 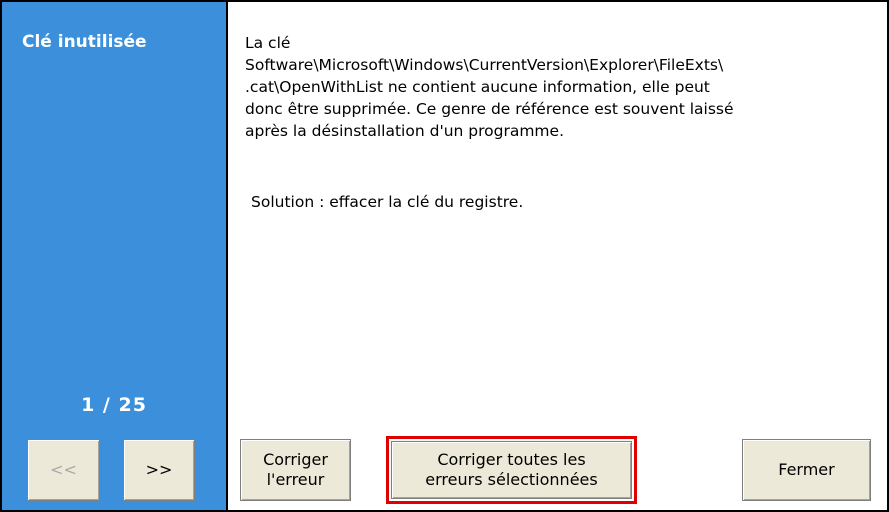 I want to click on fix-error-label-line1: Corriger, so click(x=295, y=459).